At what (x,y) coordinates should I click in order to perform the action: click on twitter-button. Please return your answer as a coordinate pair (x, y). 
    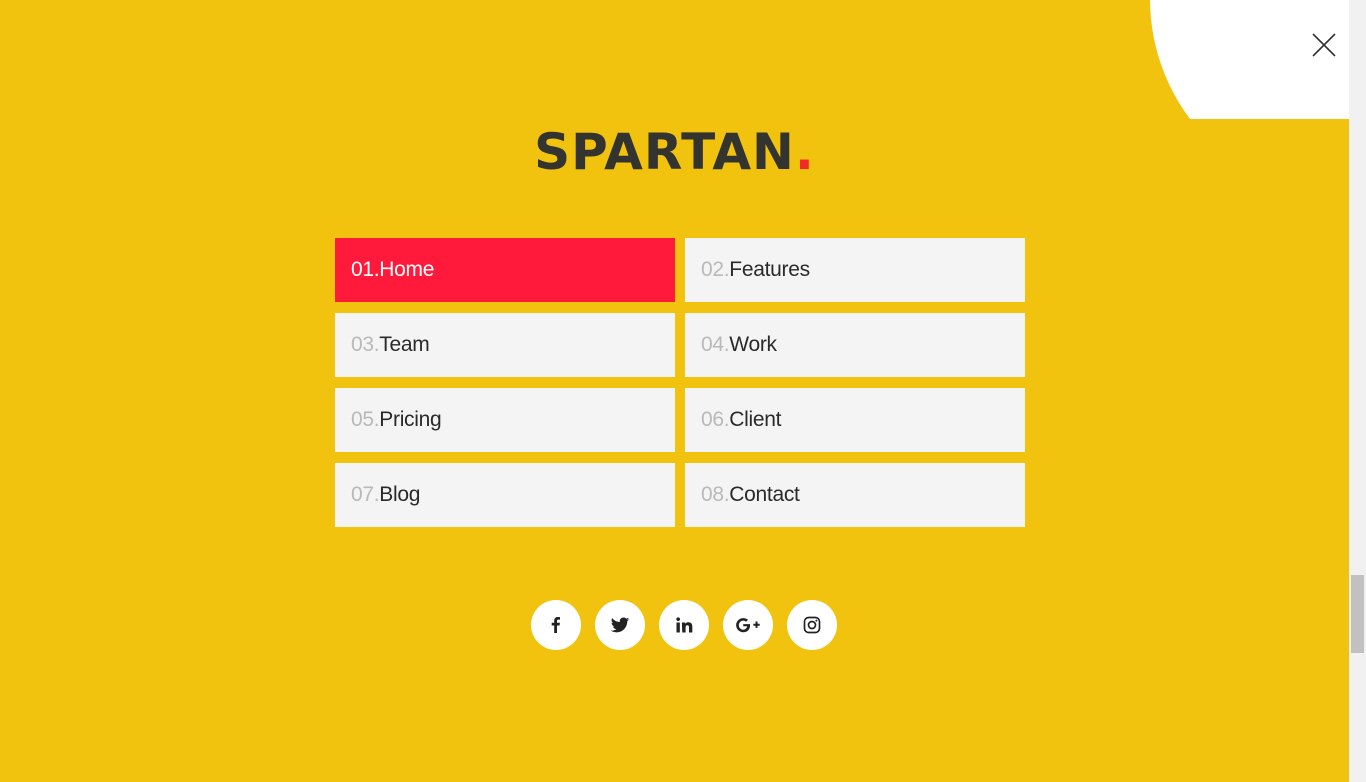
    Looking at the image, I should click on (620, 625).